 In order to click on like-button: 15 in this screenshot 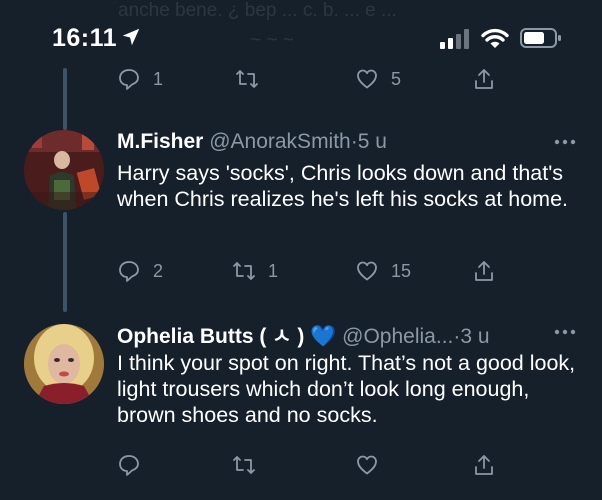, I will do `click(383, 271)`.